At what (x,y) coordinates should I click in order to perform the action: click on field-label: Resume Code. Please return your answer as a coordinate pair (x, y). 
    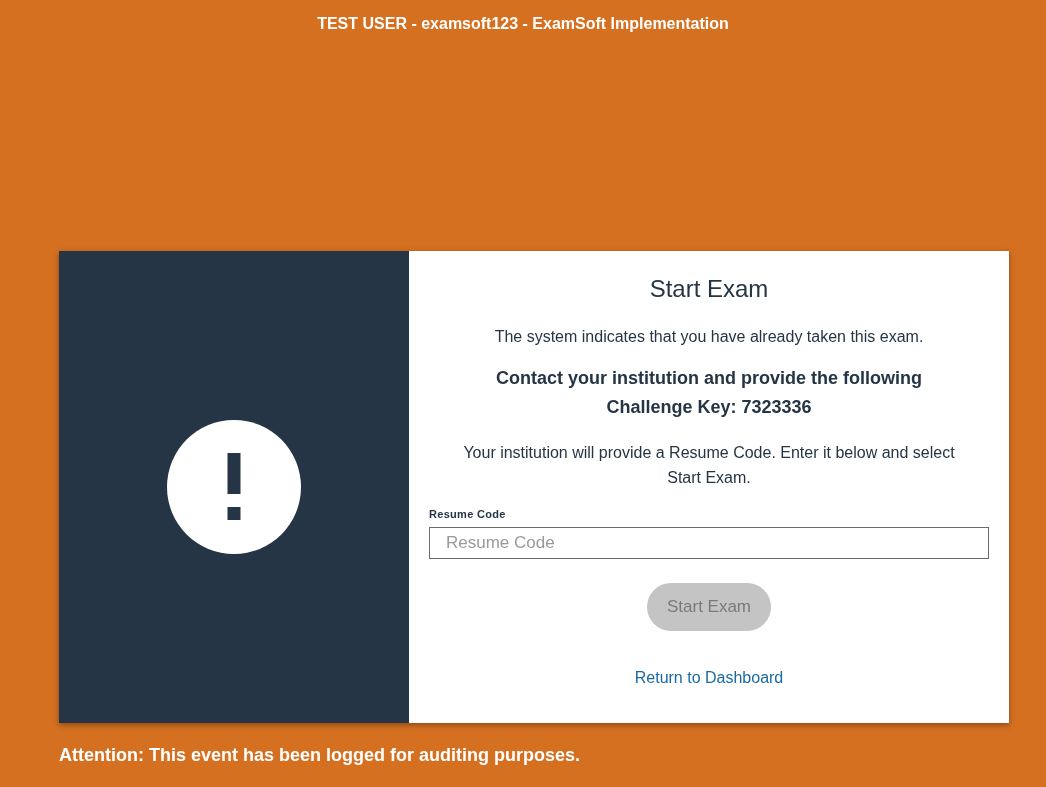
    Looking at the image, I should click on (467, 514).